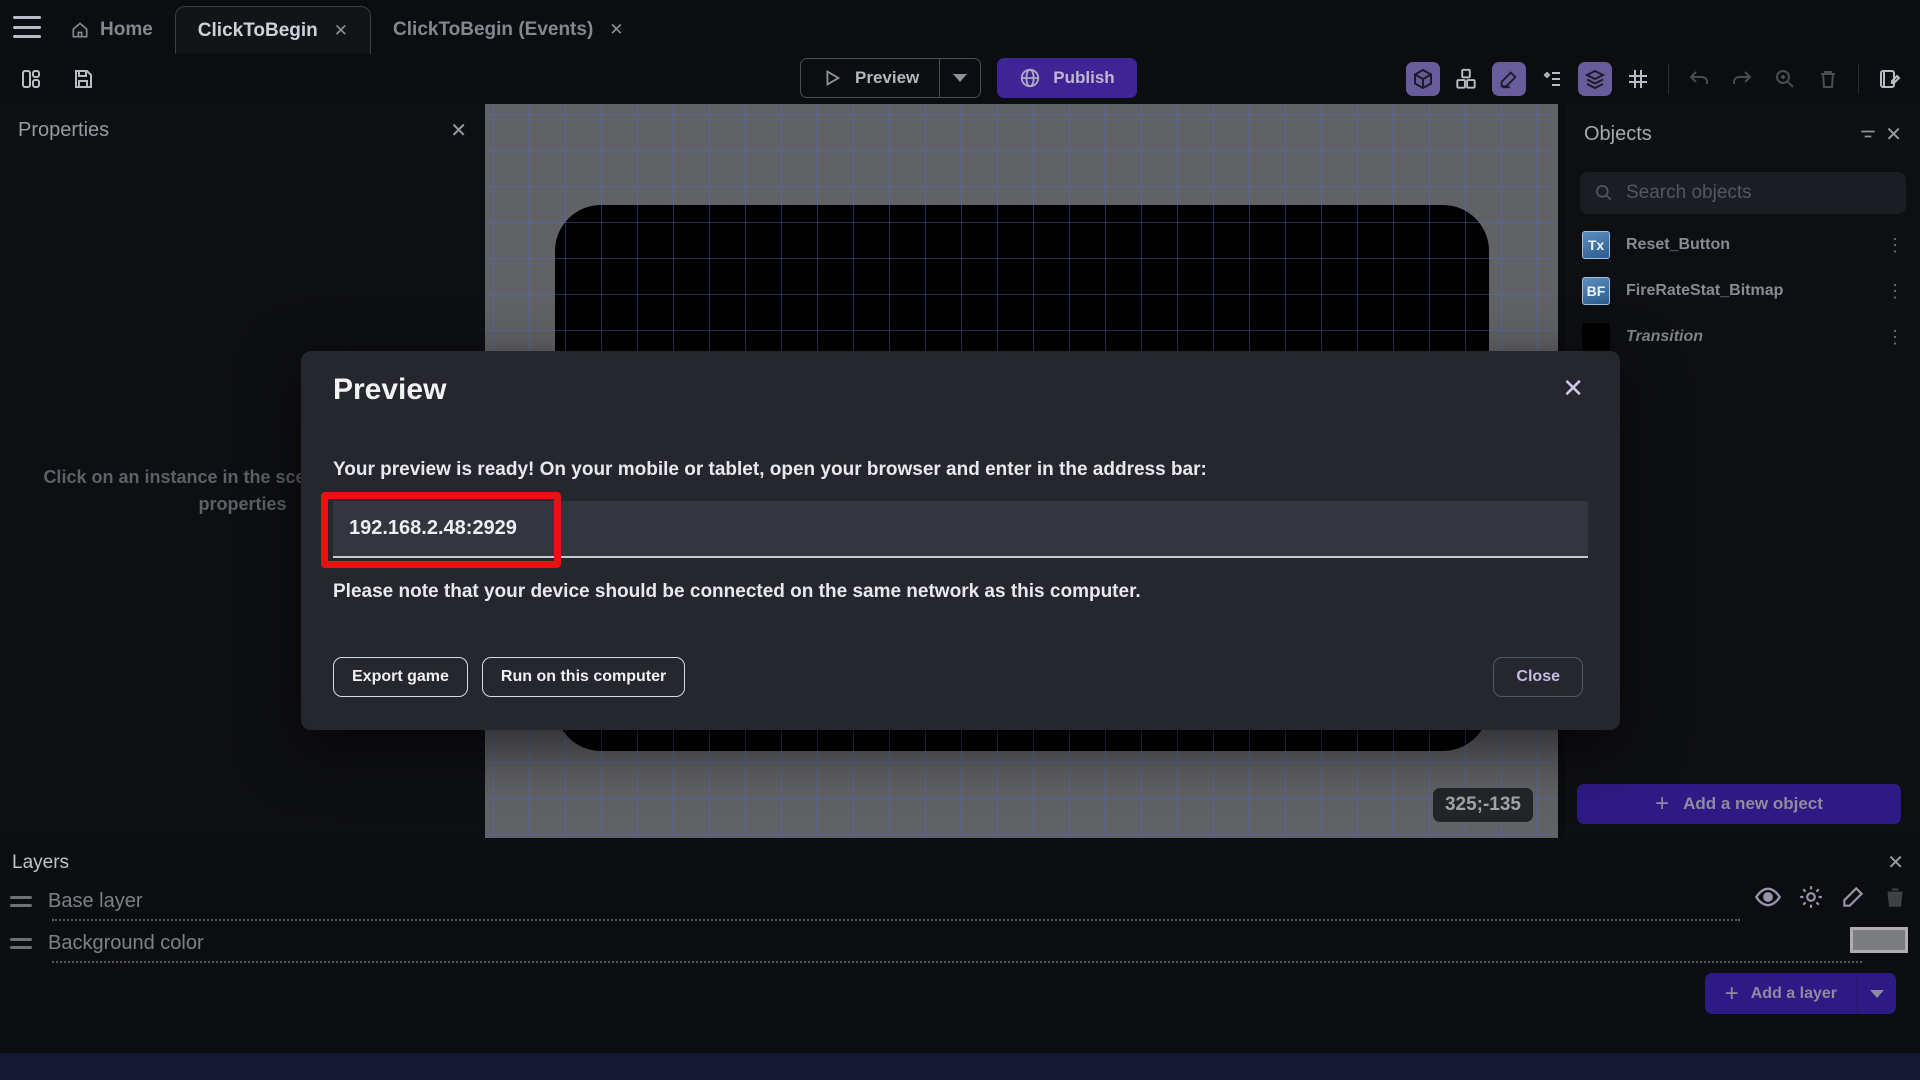 This screenshot has height=1080, width=1920. What do you see at coordinates (1759, 193) in the screenshot?
I see `search-input` at bounding box center [1759, 193].